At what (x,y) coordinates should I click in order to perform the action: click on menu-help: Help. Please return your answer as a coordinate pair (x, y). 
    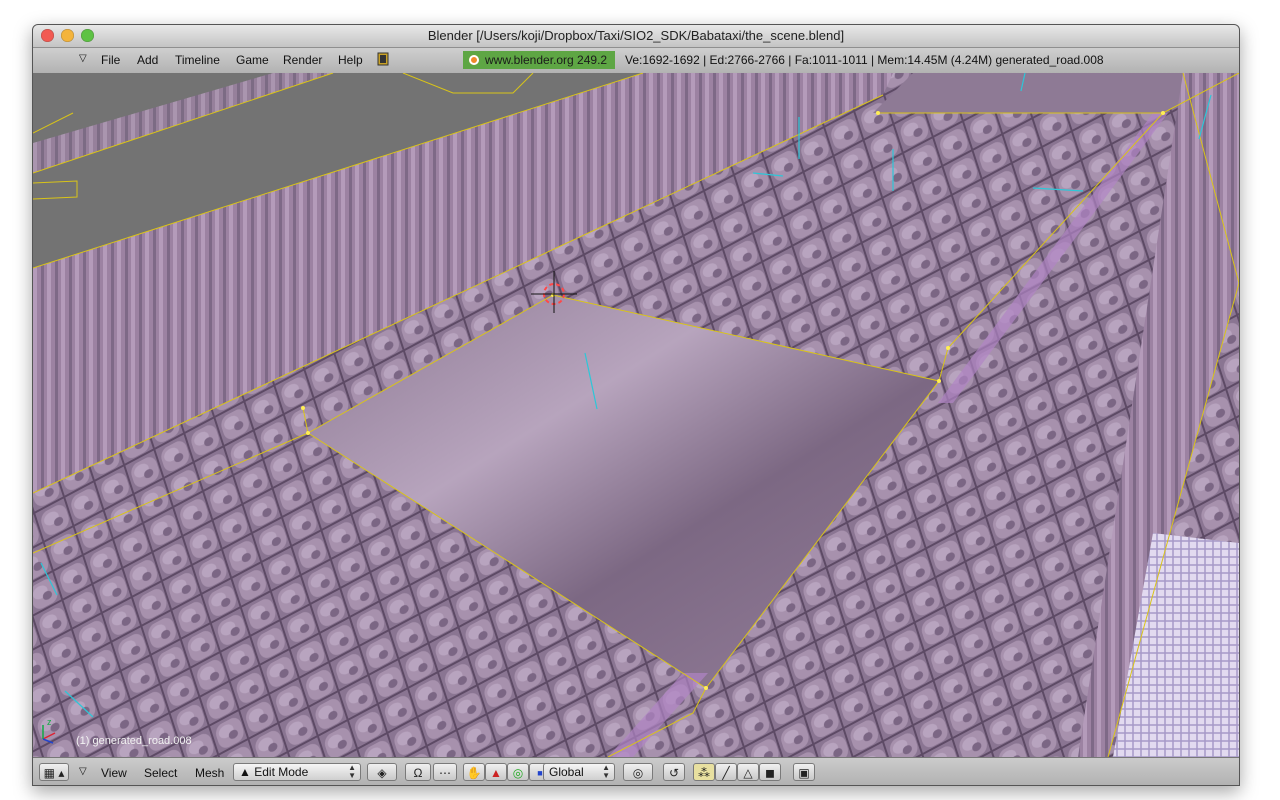
    Looking at the image, I should click on (350, 60).